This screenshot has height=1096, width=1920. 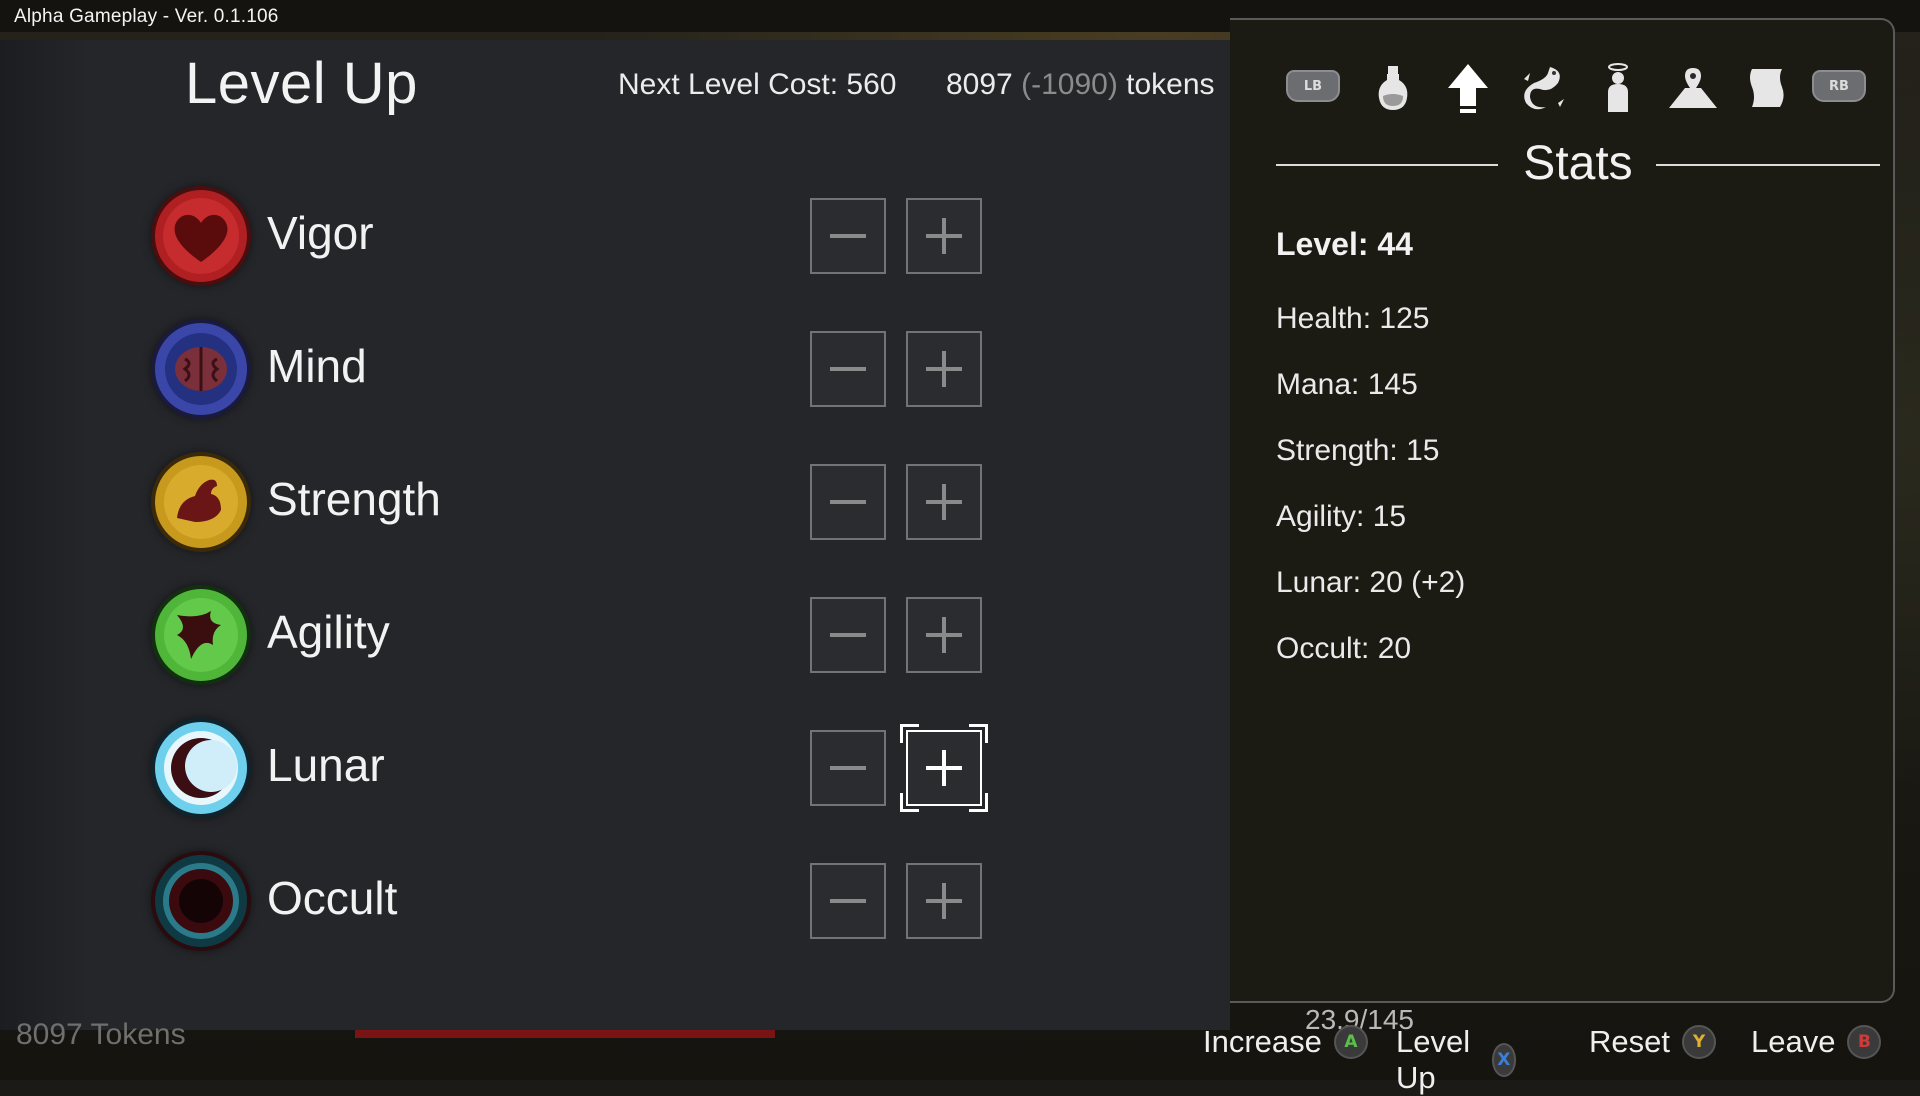 What do you see at coordinates (1793, 1041) in the screenshot?
I see `hint-label: Leave` at bounding box center [1793, 1041].